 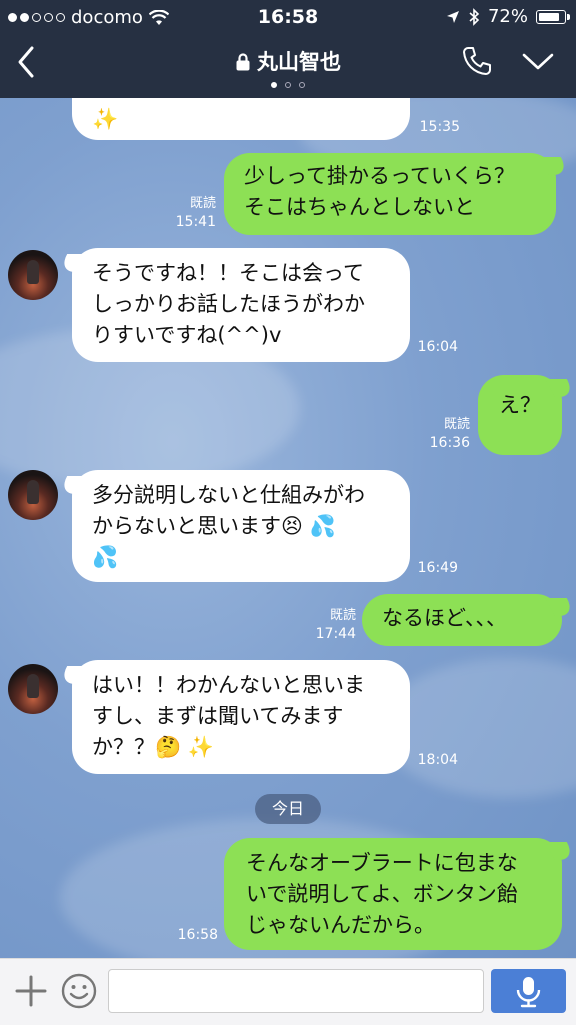 What do you see at coordinates (241, 717) in the screenshot?
I see `message-bubble-incoming: はい！！わかんないと思いま すし、まずは聞いてみます か？？🤔 ✨` at bounding box center [241, 717].